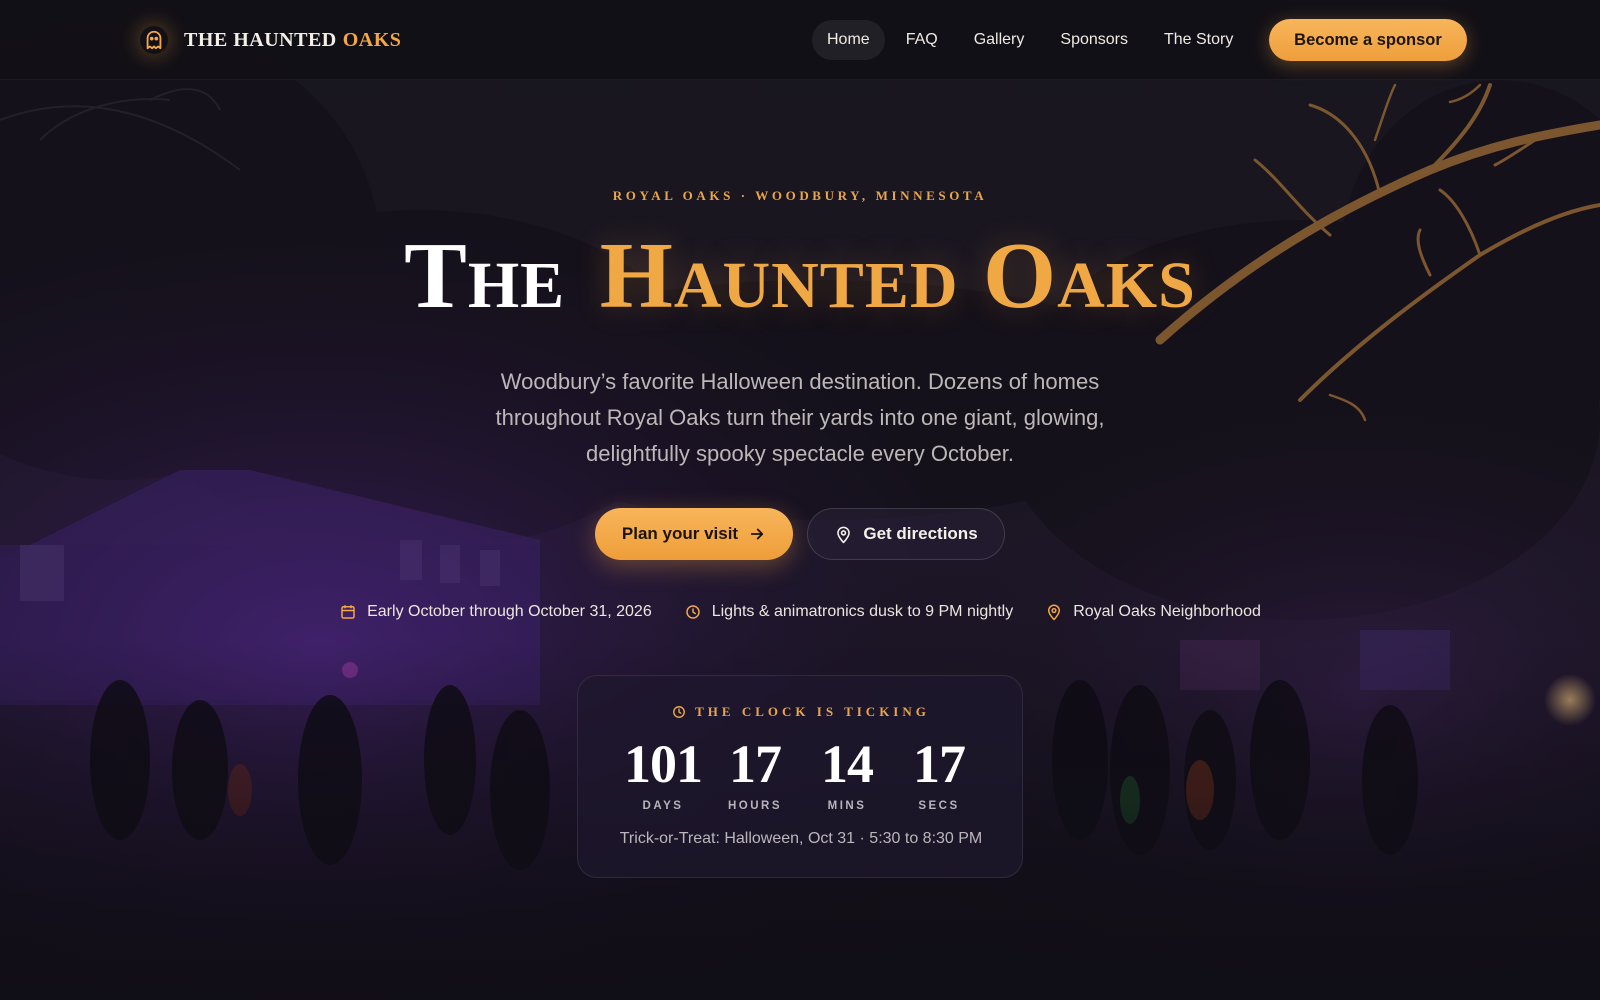 The height and width of the screenshot is (1000, 1600). I want to click on countdown-units: 101 DAYS 17 HOURS 14 MINS 17 SECS, so click(801, 773).